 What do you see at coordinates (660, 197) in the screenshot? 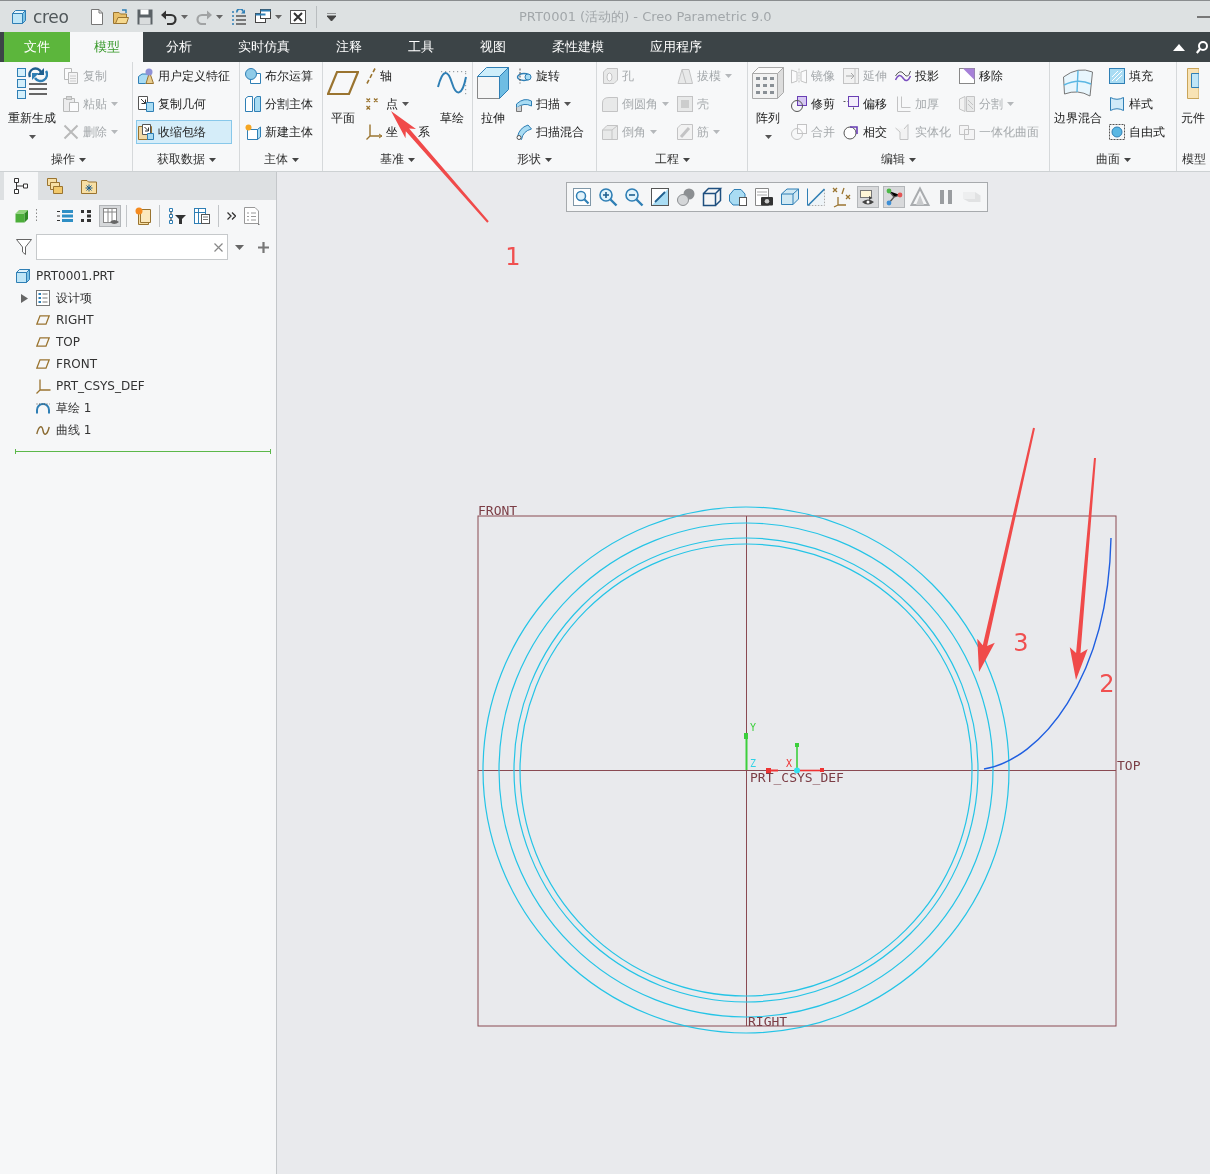
I see `square-slash-icon` at bounding box center [660, 197].